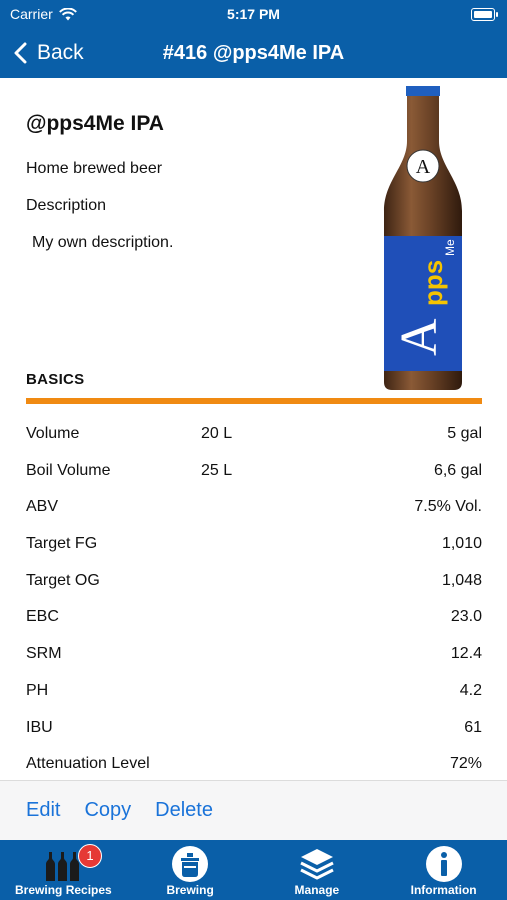 The image size is (507, 900). What do you see at coordinates (42, 507) in the screenshot?
I see `row-label: ABV` at bounding box center [42, 507].